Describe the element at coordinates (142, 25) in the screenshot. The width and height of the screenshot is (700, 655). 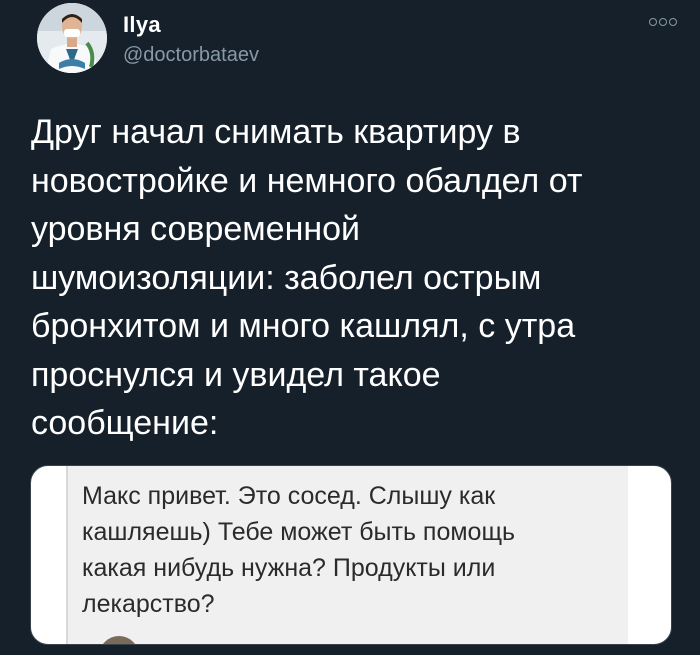
I see `user-name: Ilya` at that location.